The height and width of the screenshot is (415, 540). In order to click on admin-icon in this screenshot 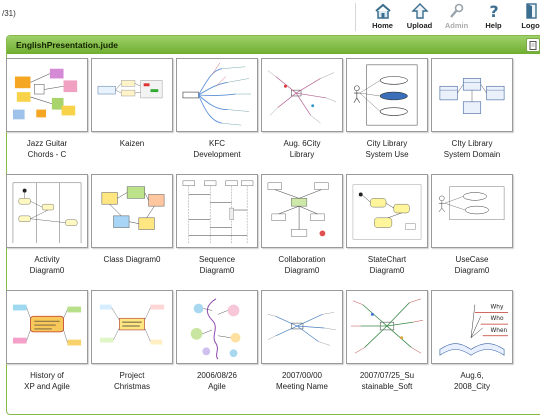, I will do `click(457, 11)`.